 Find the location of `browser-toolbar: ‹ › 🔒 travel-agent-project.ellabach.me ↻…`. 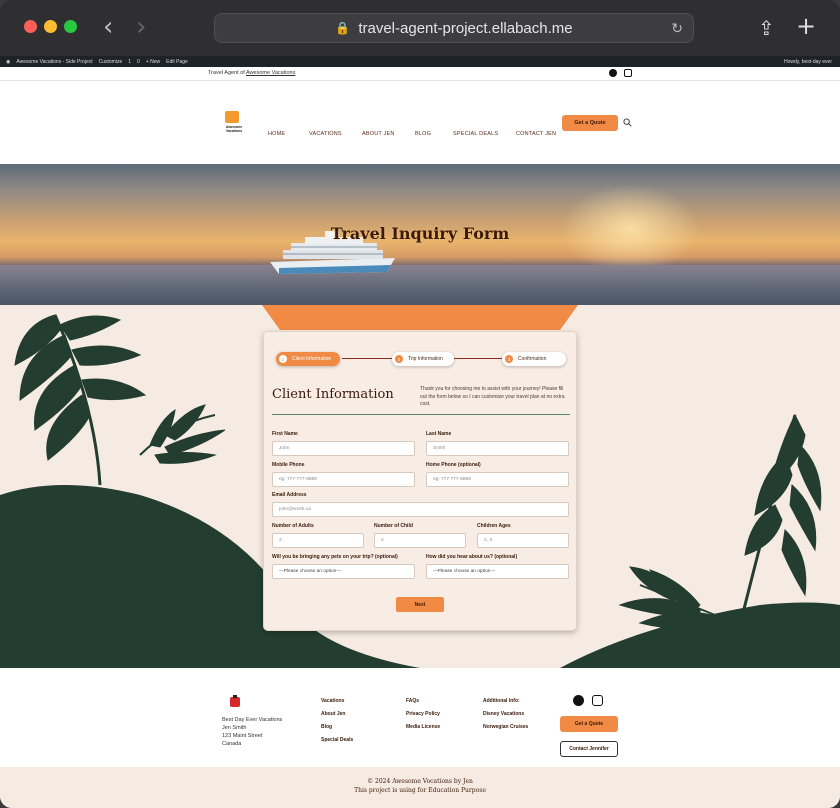

browser-toolbar: ‹ › 🔒 travel-agent-project.ellabach.me ↻… is located at coordinates (420, 28).